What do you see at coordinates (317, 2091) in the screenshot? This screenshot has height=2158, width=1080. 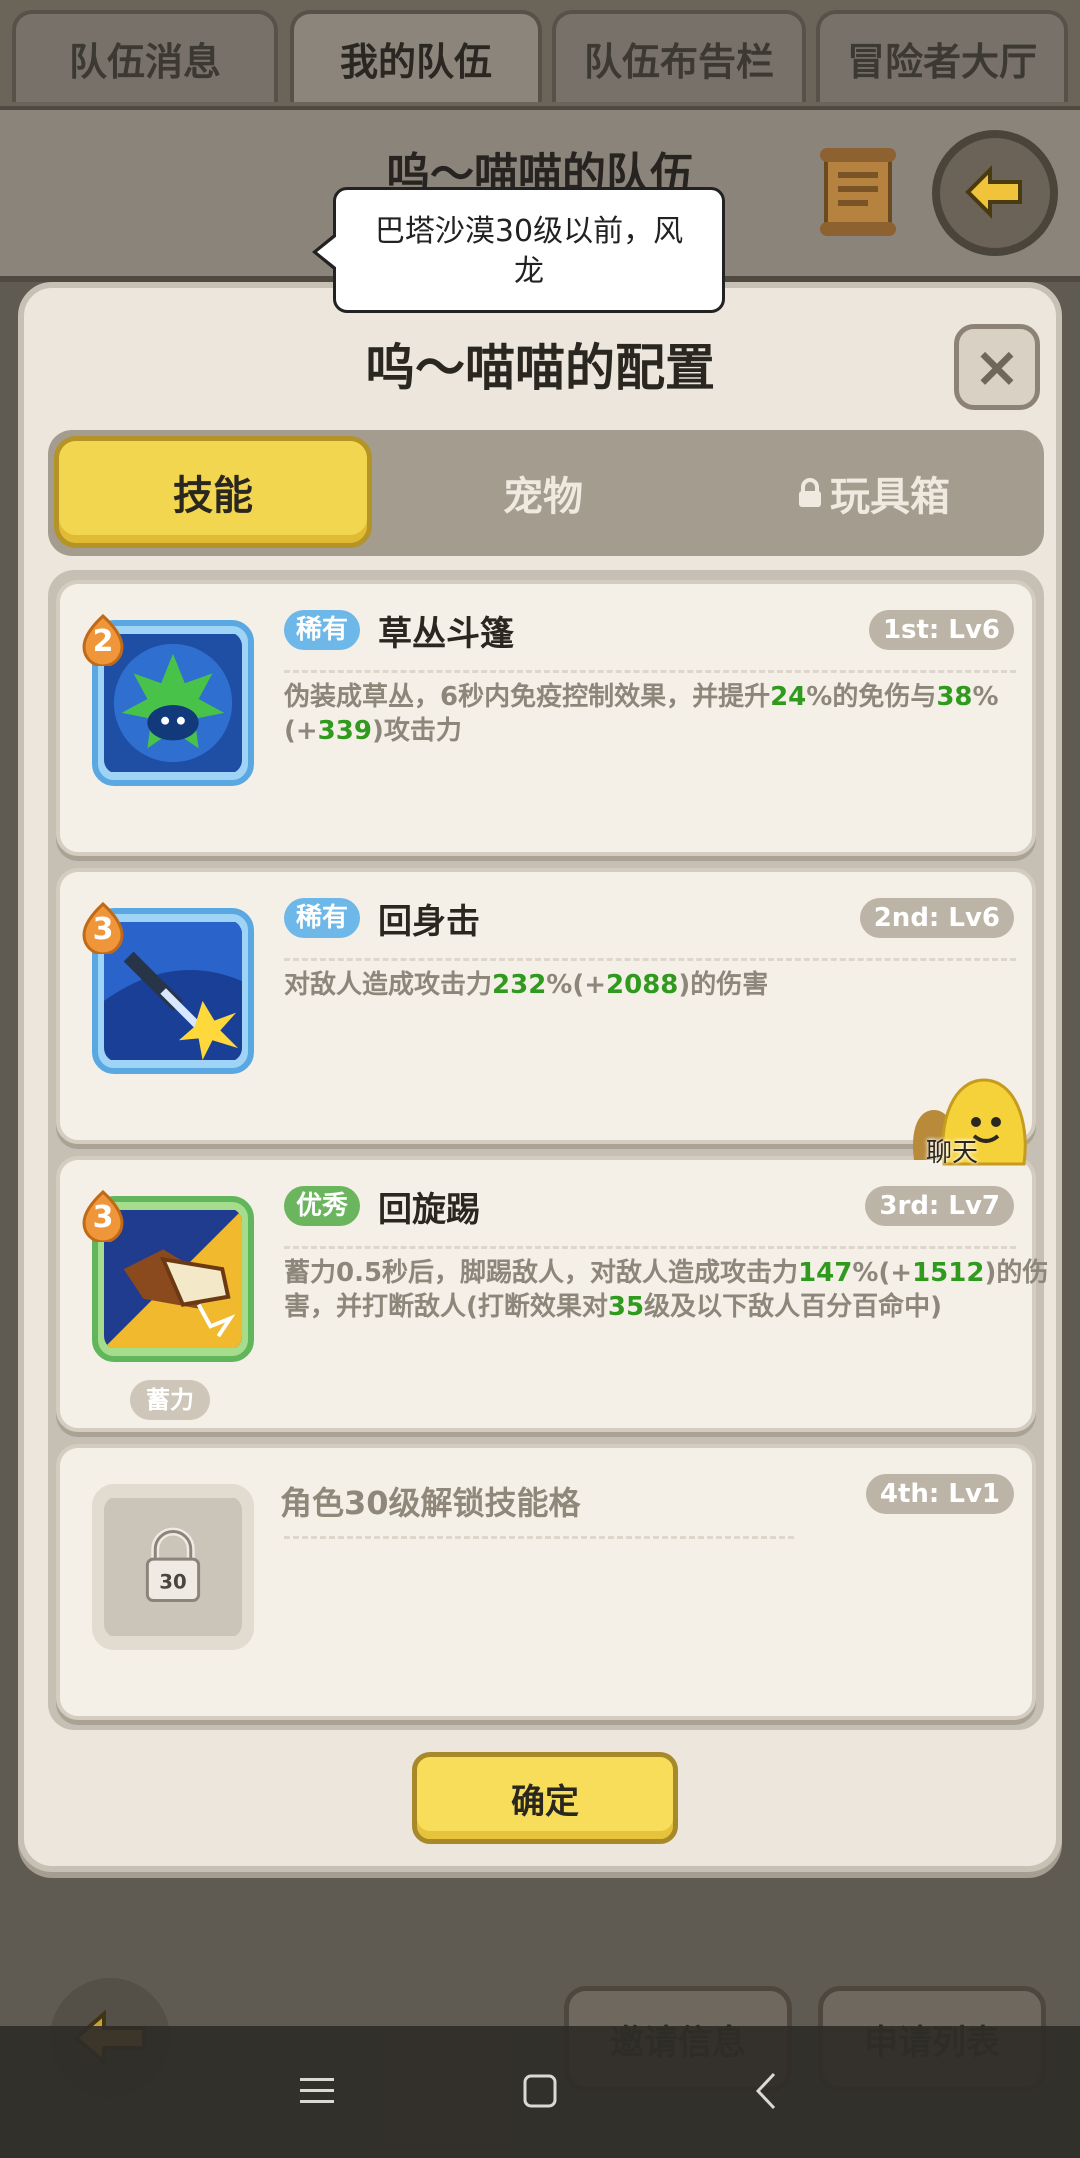 I see `menu-icon` at bounding box center [317, 2091].